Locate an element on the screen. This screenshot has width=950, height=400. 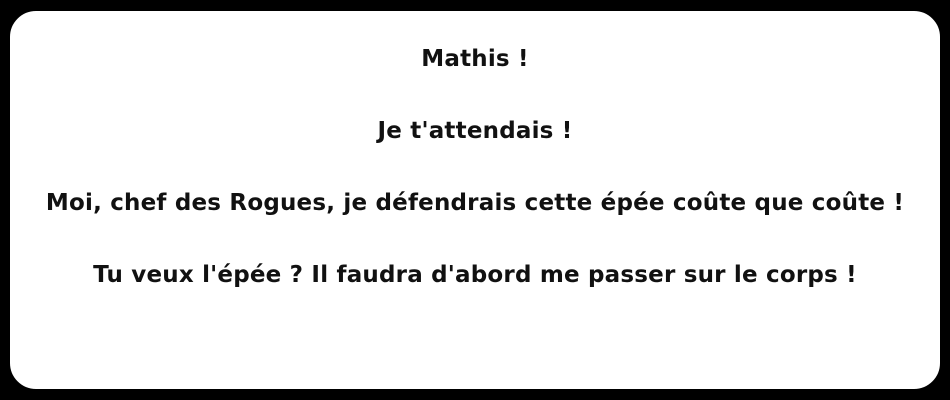
dialog-line-waiting: Je t'attendais ! is located at coordinates (475, 131).